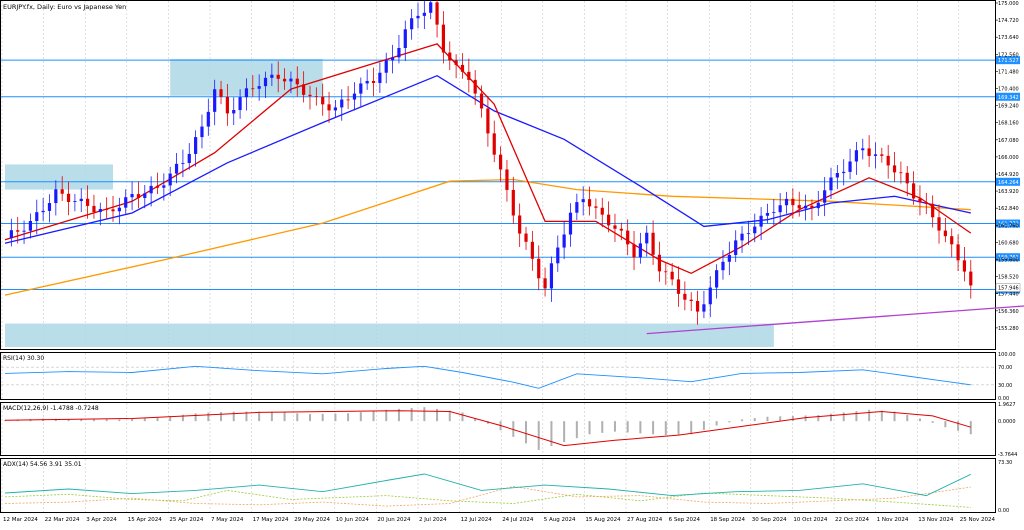  Describe the element at coordinates (1005, 368) in the screenshot. I see `rsi-tick-label: 70.00` at that location.